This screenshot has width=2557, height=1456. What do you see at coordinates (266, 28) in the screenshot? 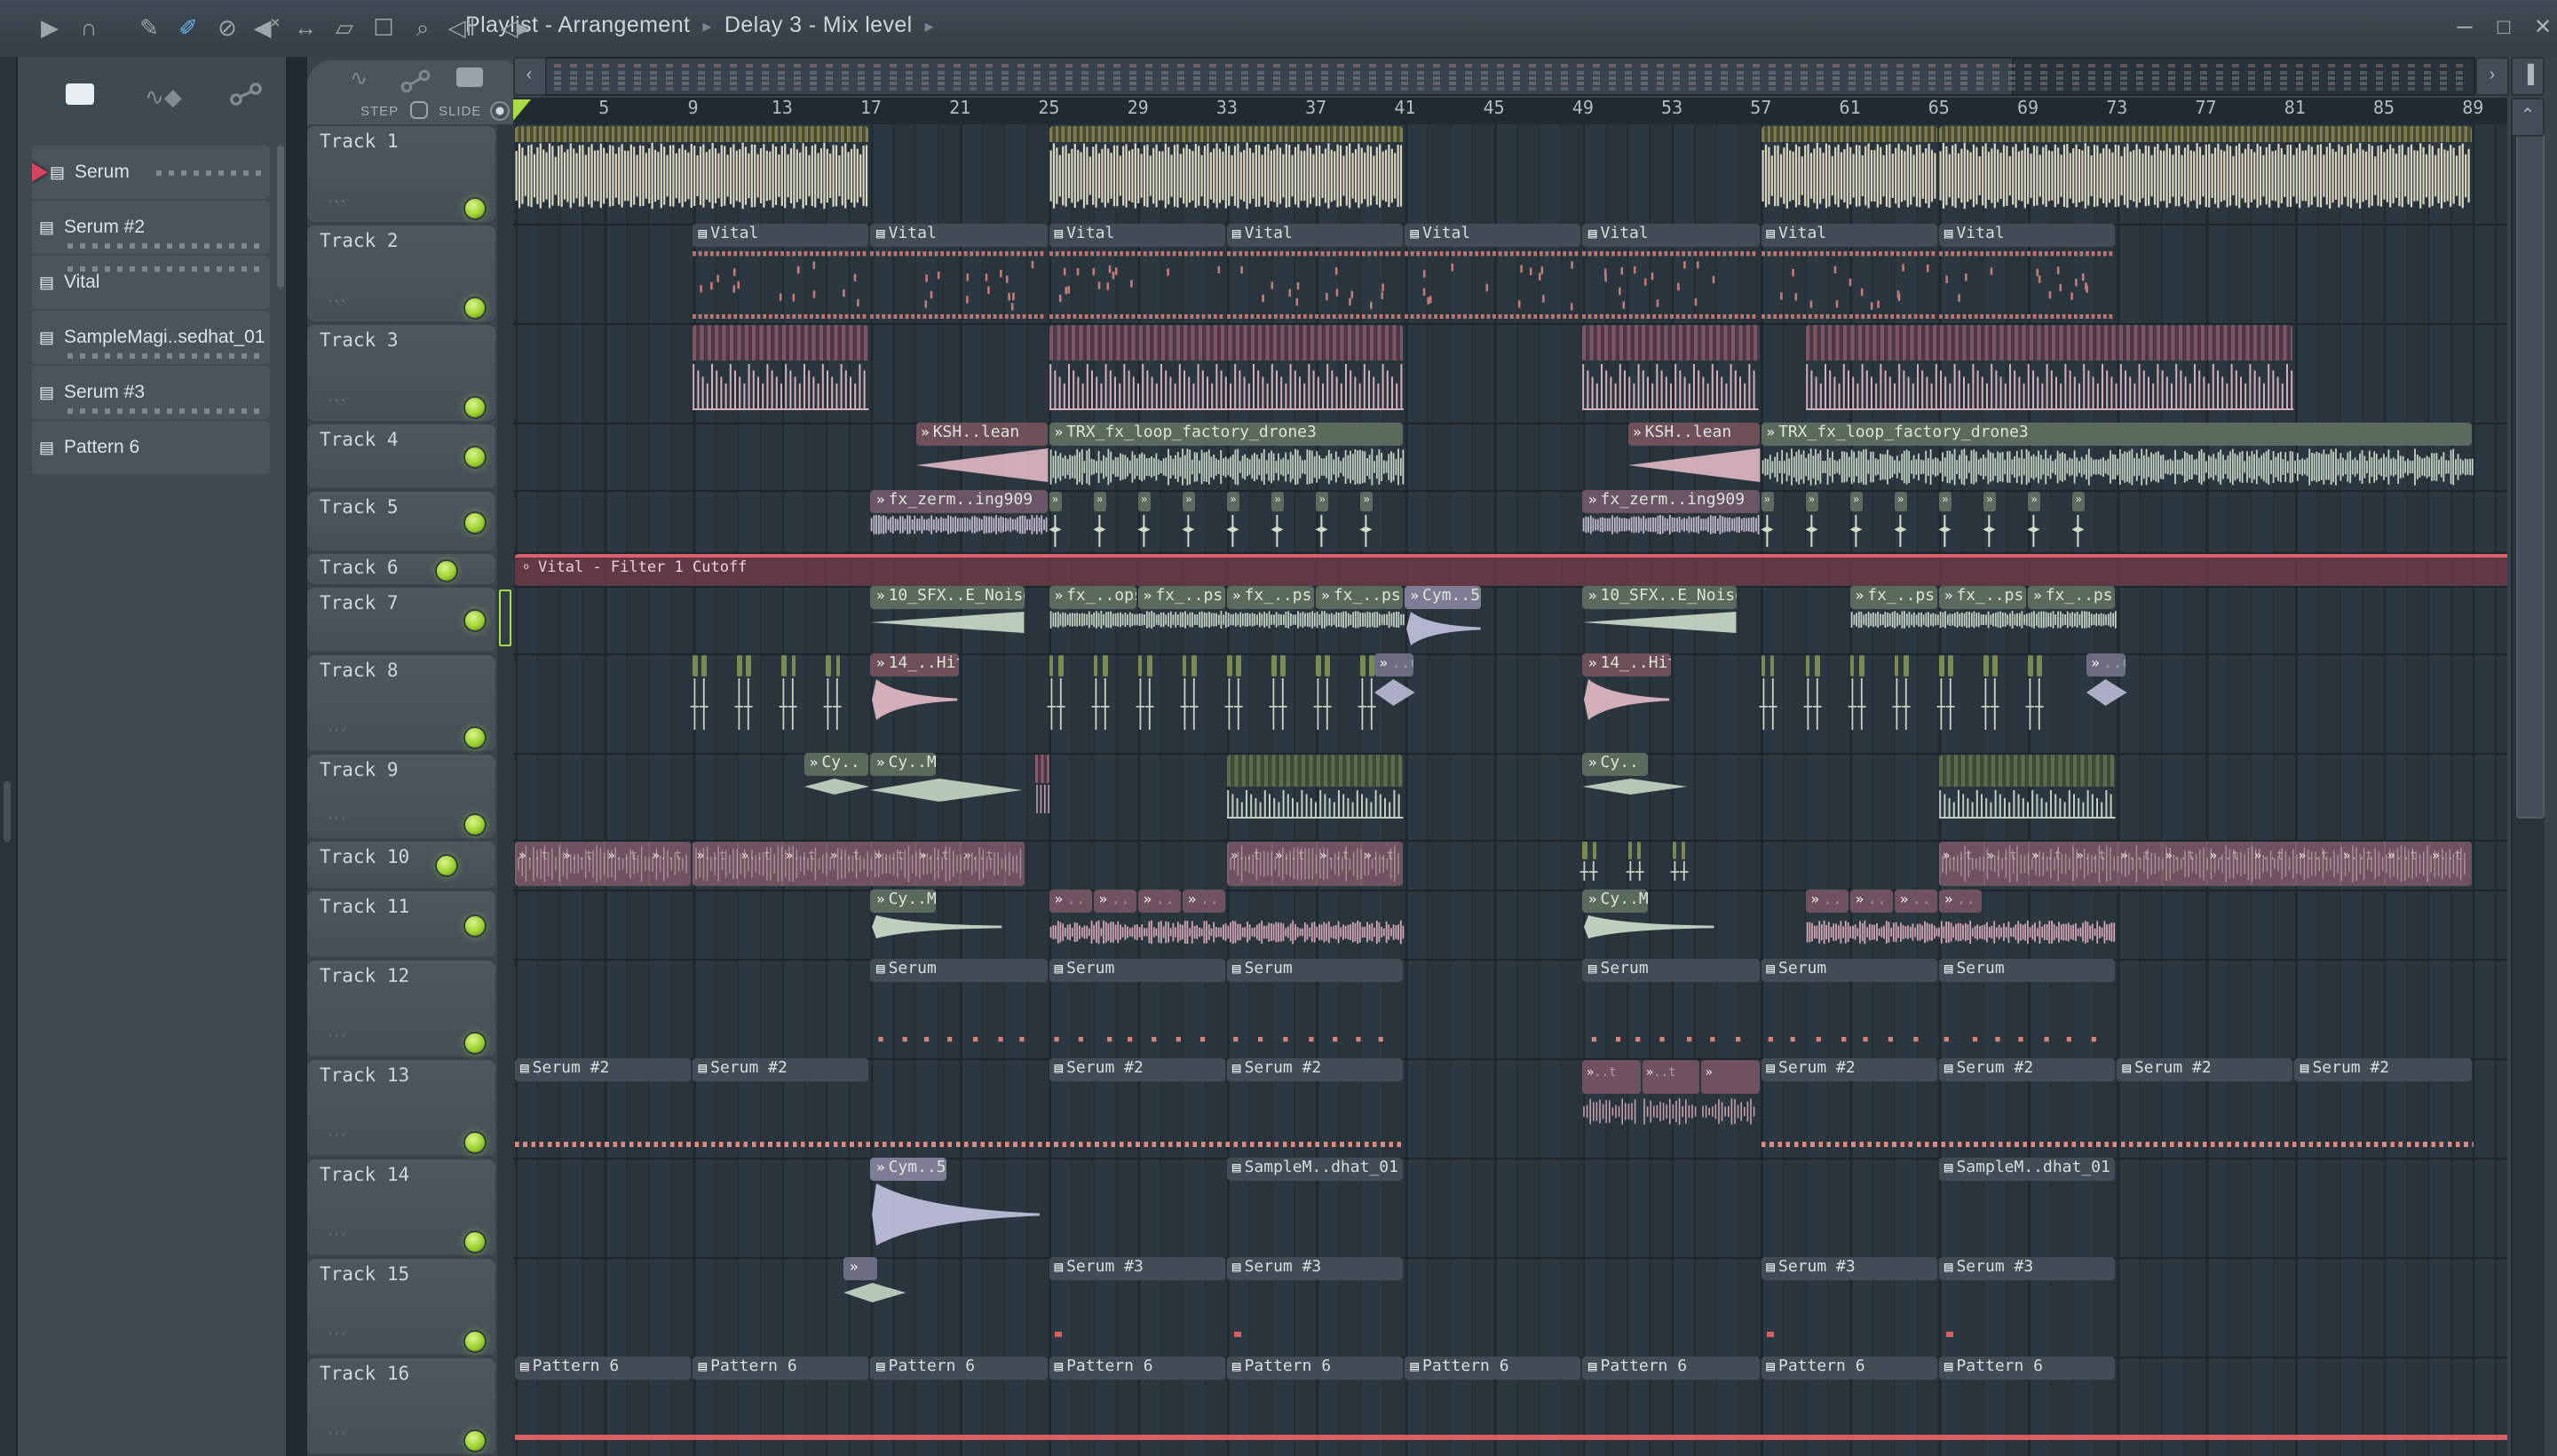
I see `mute-tool-icon: ◀˟` at bounding box center [266, 28].